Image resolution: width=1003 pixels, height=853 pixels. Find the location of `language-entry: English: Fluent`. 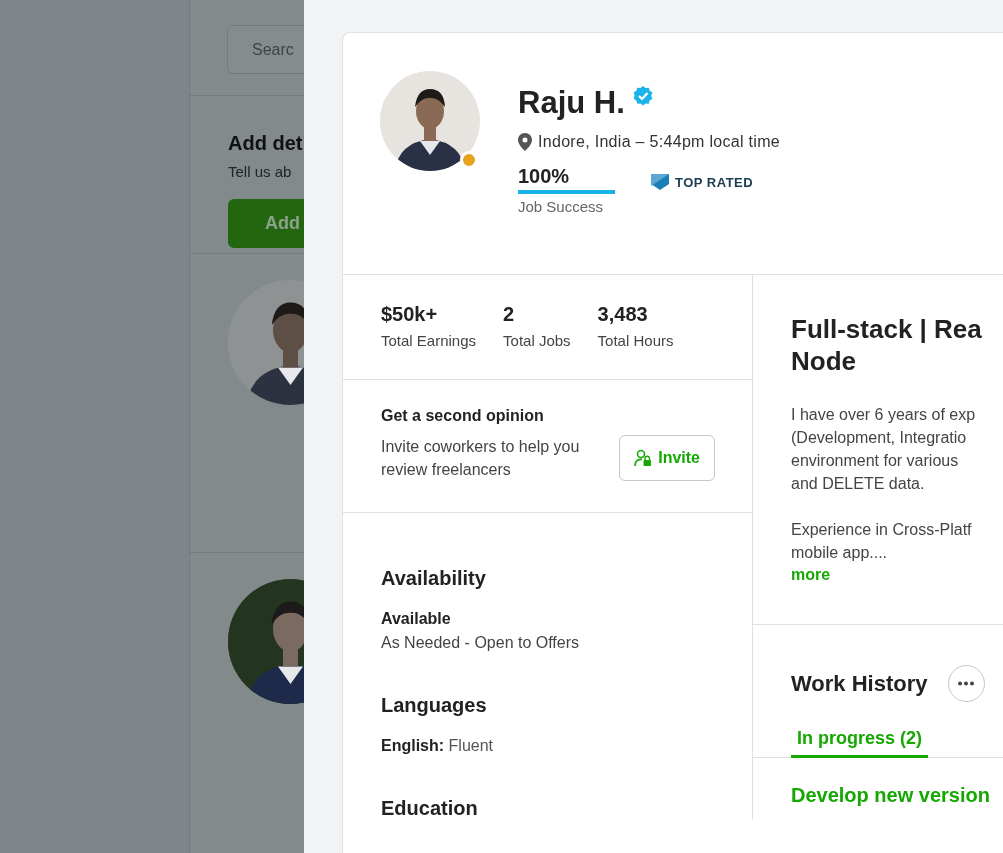

language-entry: English: Fluent is located at coordinates (438, 746).